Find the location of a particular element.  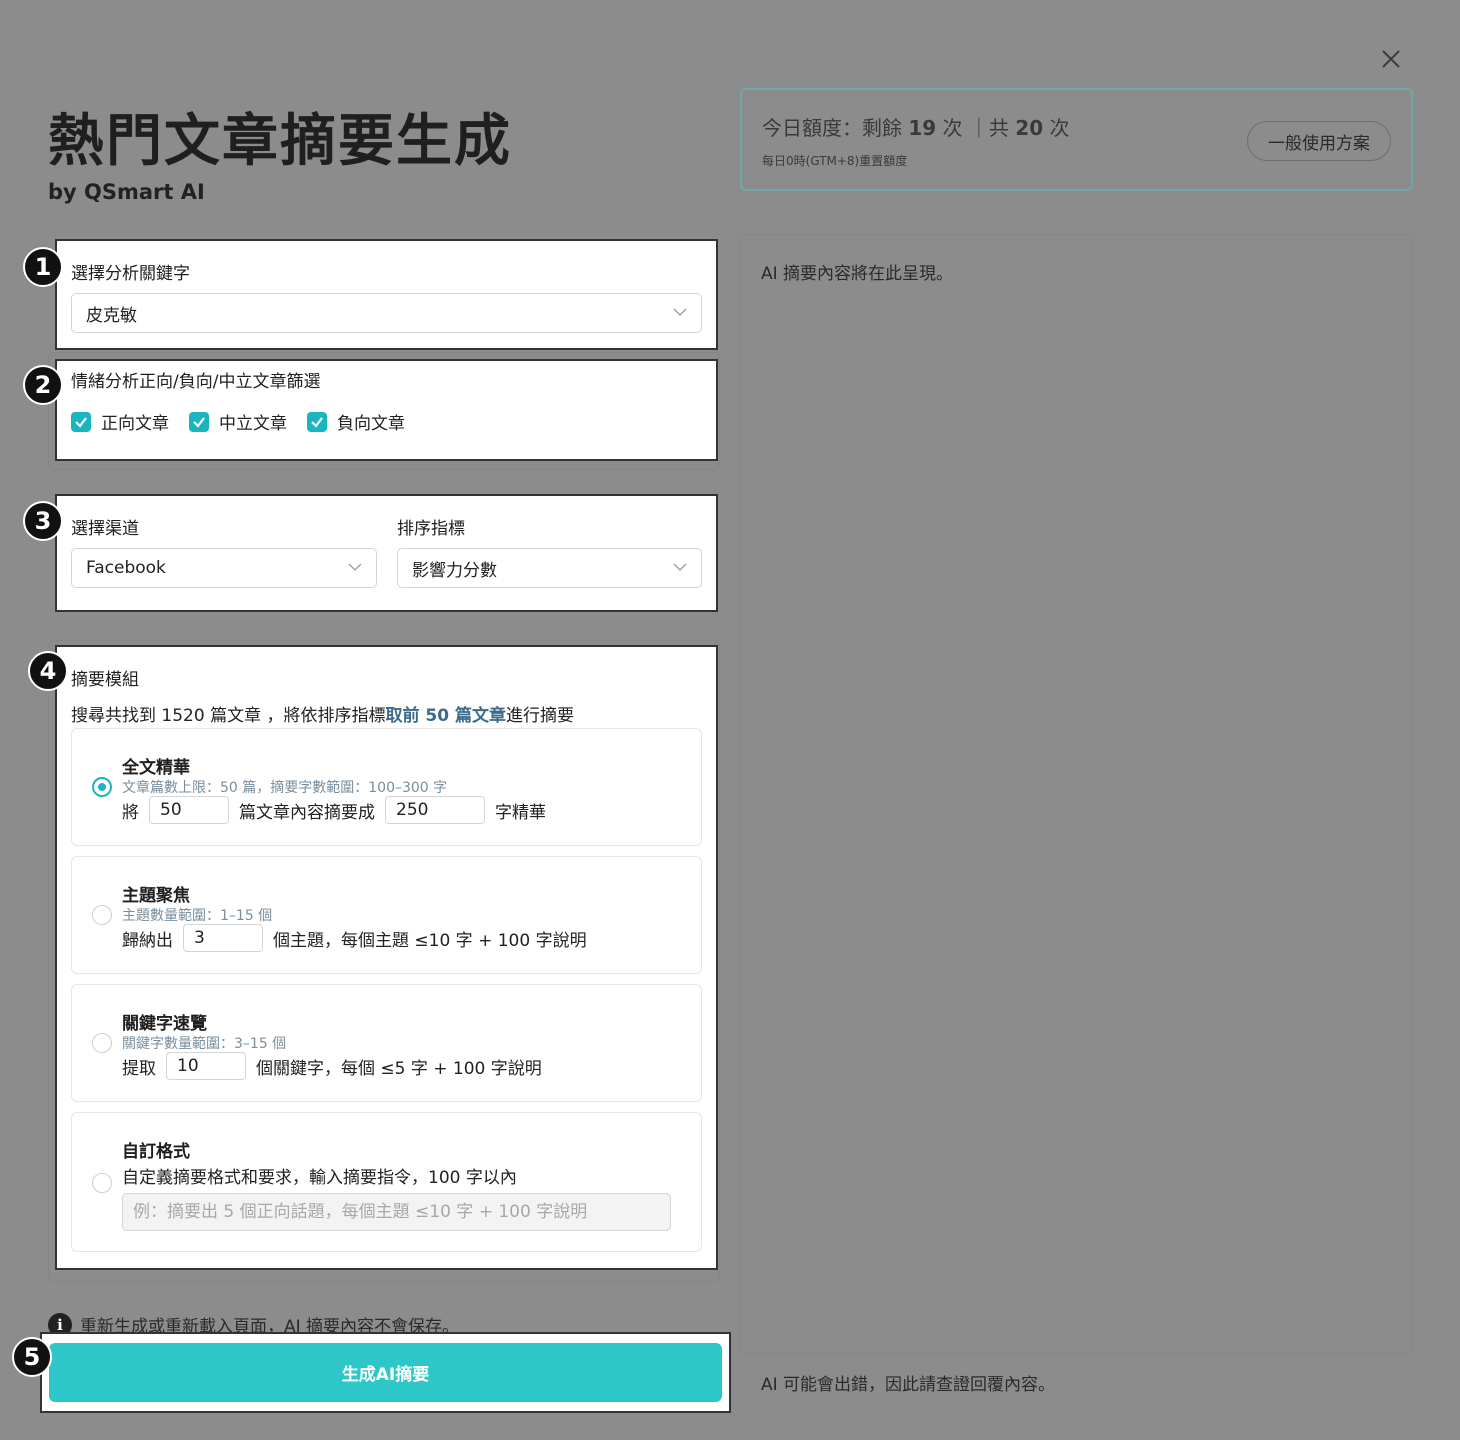

quota-reset-note: 每日0時(GTM+8)重置額度 is located at coordinates (835, 161).